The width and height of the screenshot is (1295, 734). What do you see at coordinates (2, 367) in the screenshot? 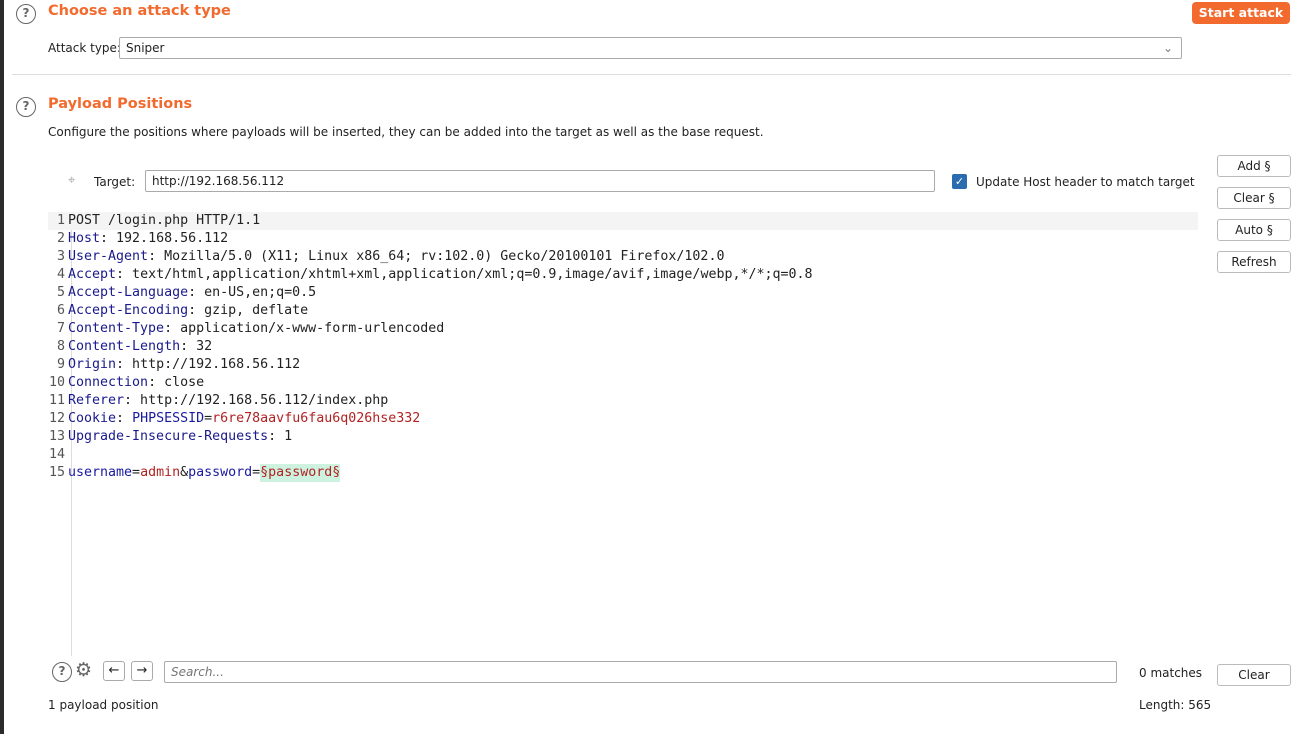
I see `window-edge` at bounding box center [2, 367].